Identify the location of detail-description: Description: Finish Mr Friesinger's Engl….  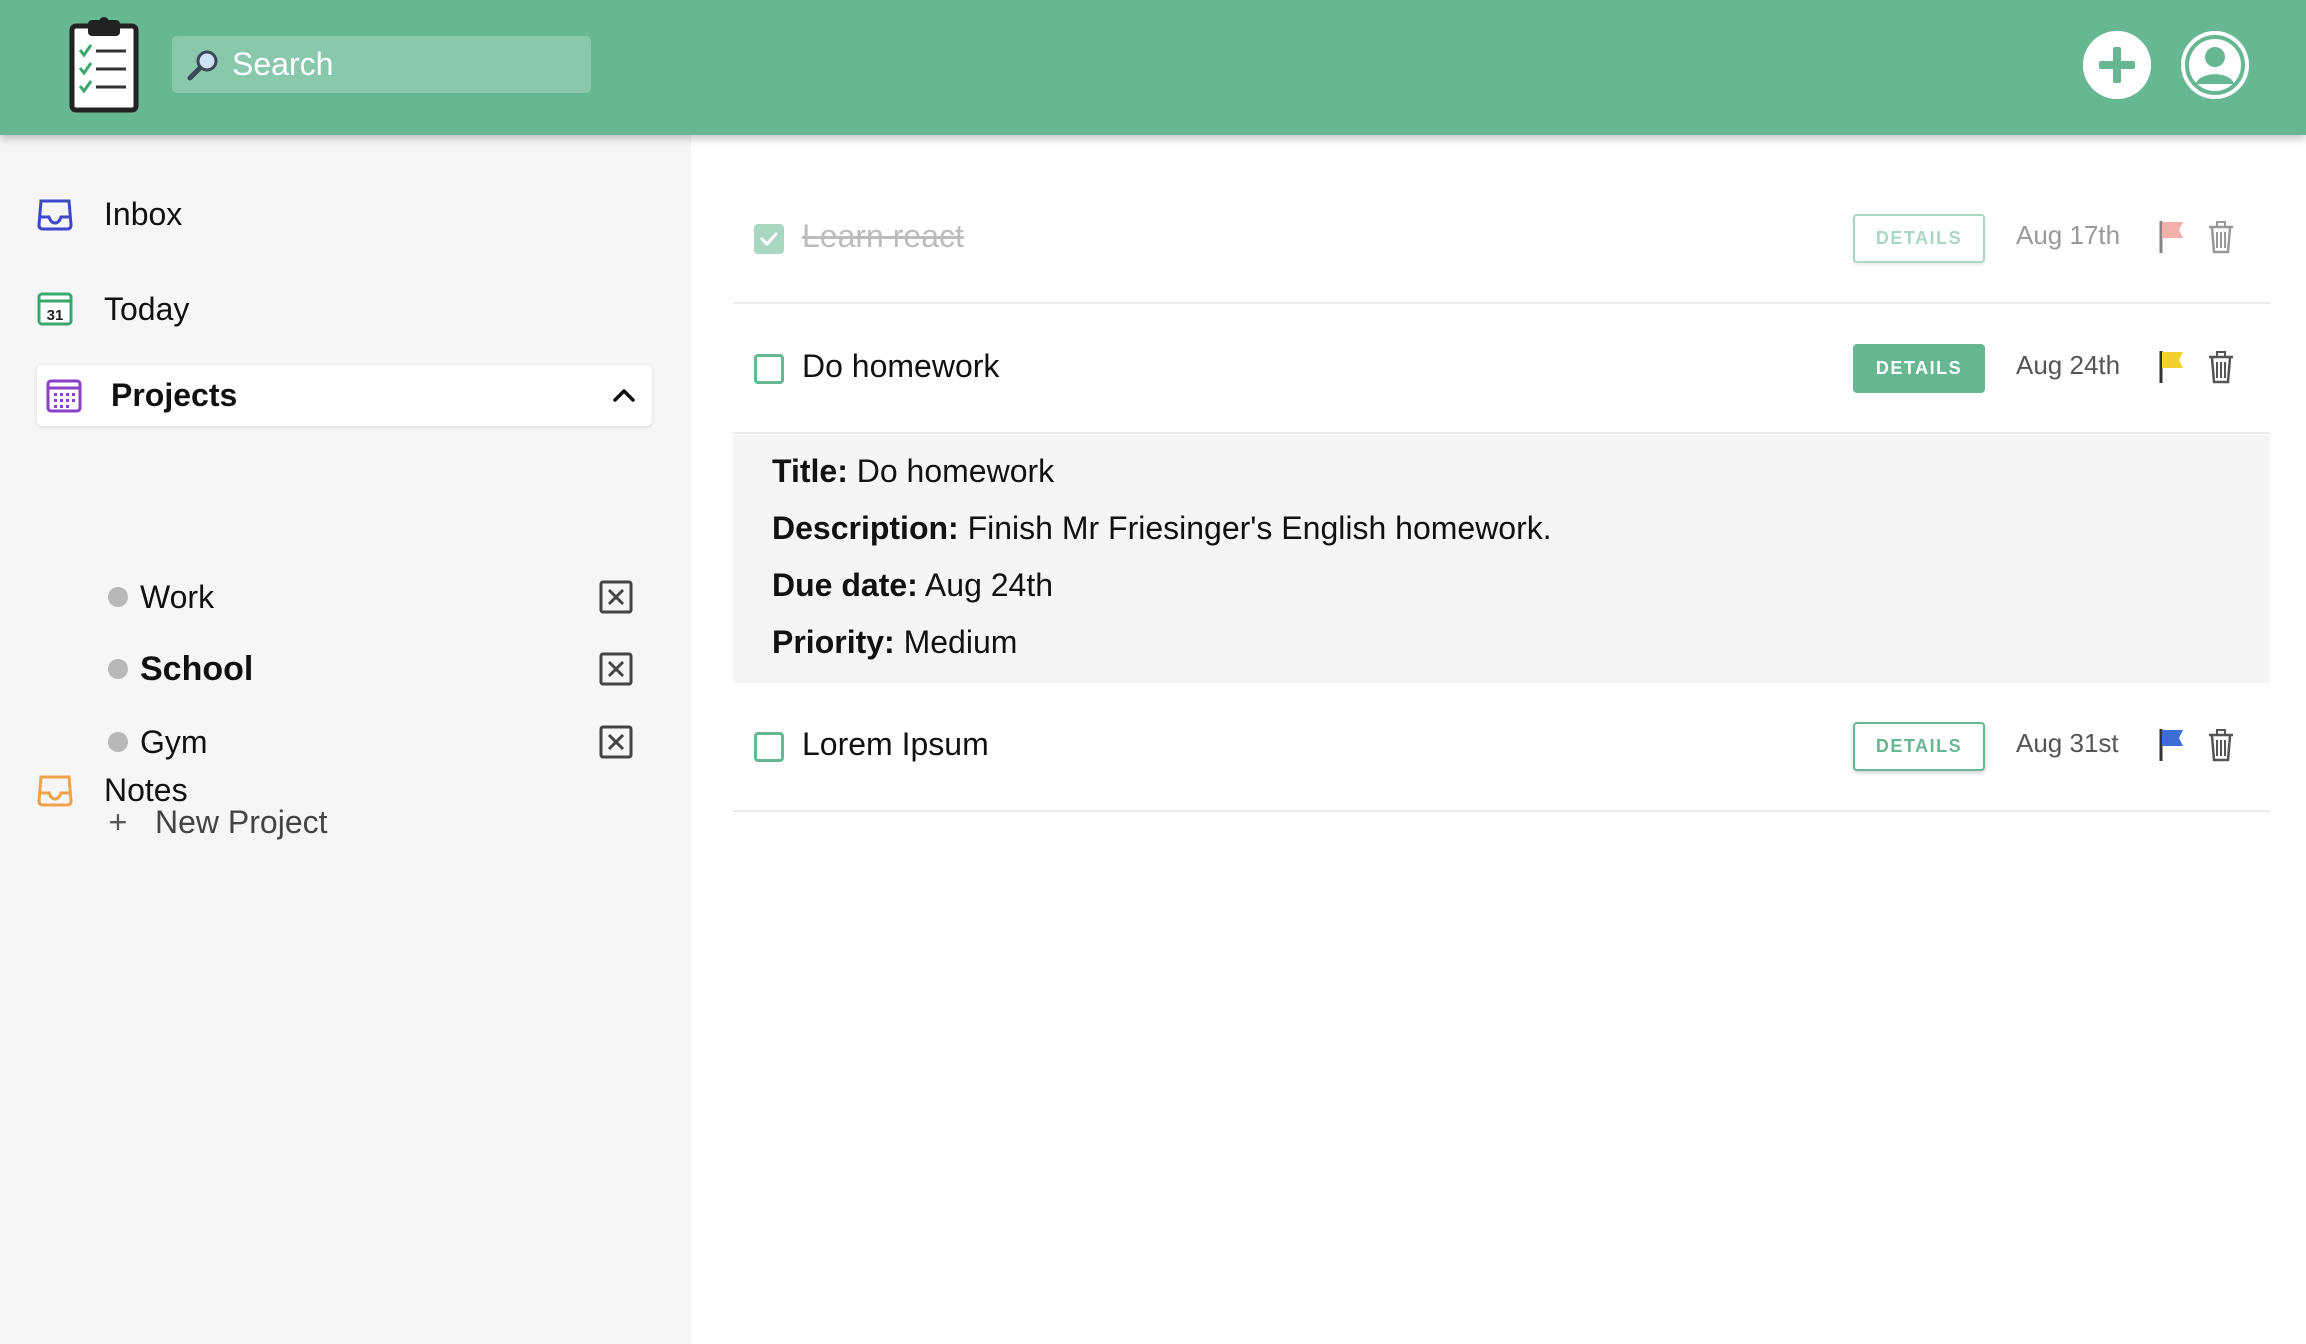
(1162, 528).